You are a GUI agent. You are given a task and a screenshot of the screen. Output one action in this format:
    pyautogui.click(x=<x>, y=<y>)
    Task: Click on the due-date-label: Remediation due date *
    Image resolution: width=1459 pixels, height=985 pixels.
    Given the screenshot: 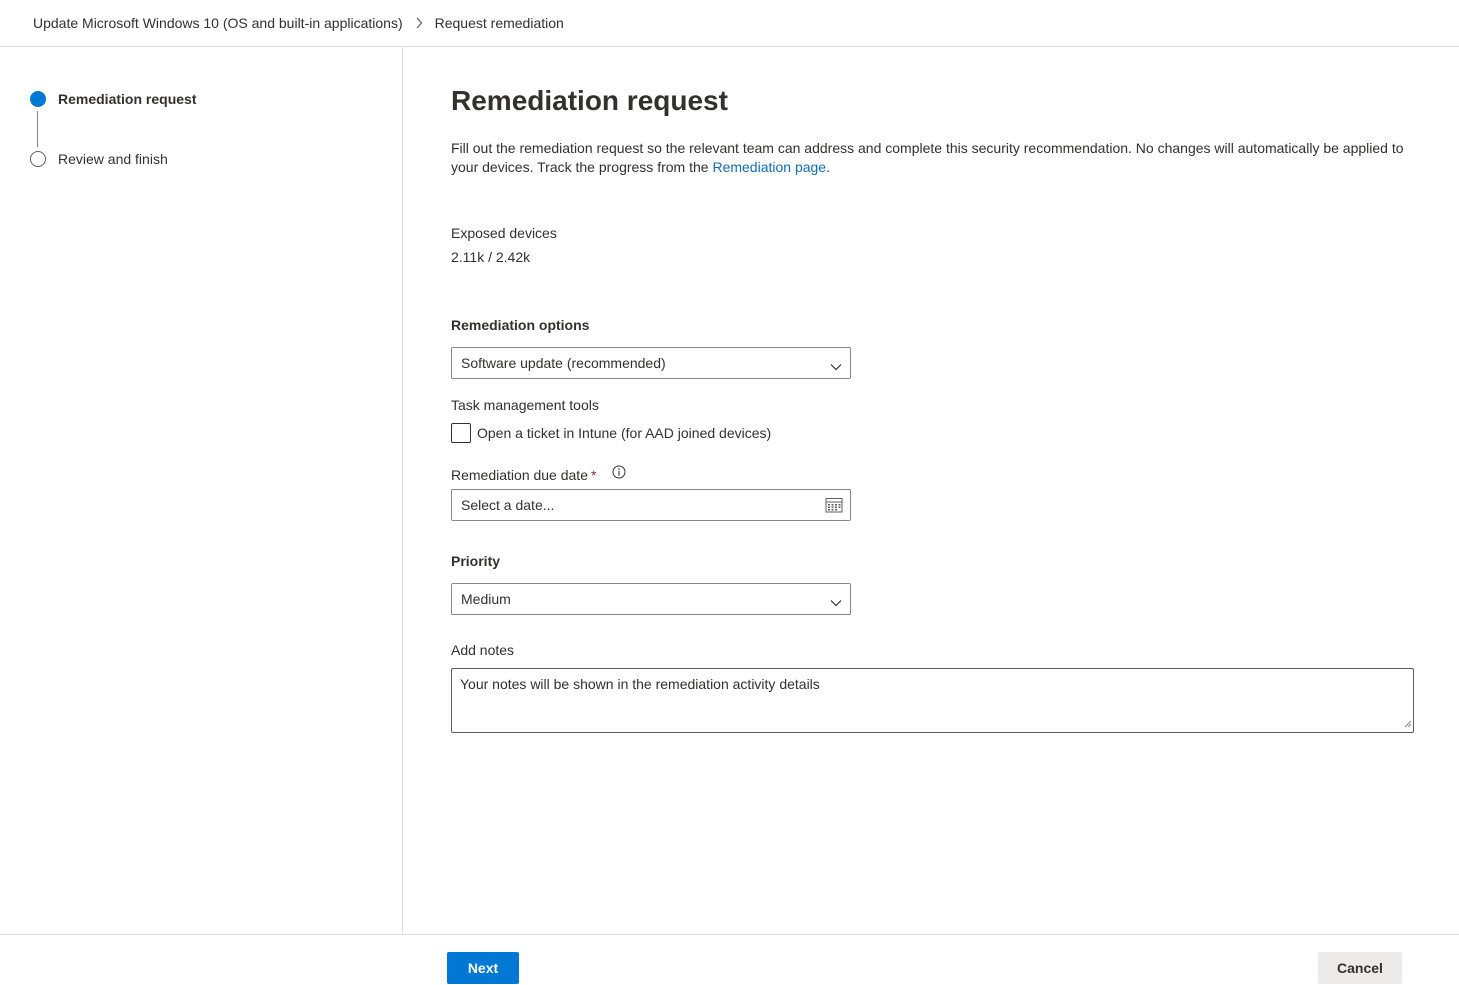 What is the action you would take?
    pyautogui.click(x=523, y=475)
    